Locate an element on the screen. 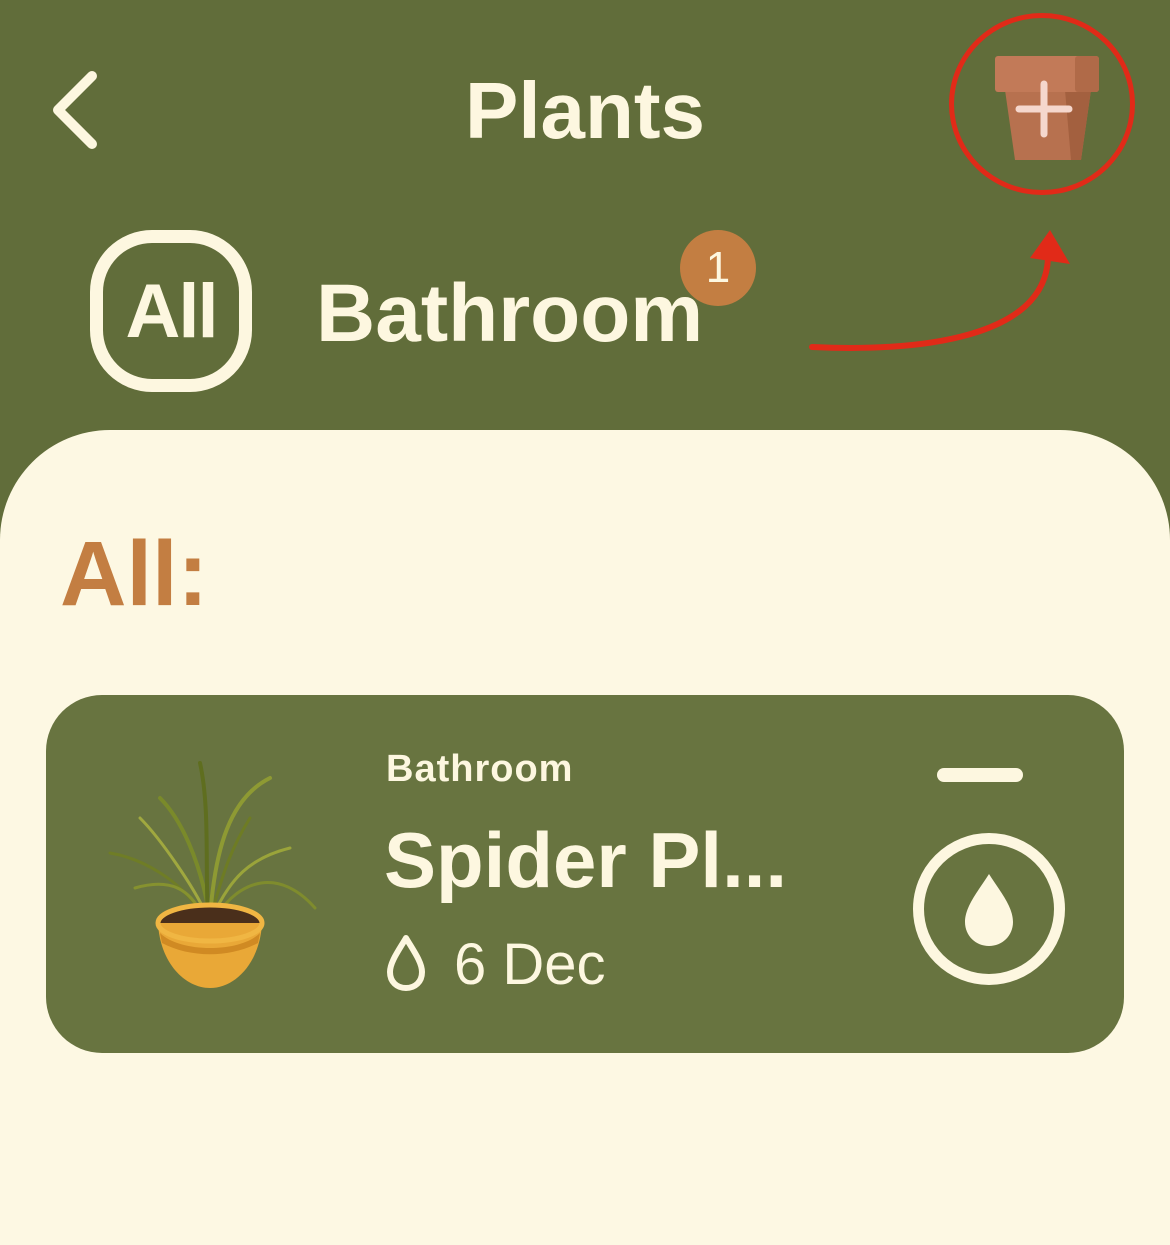 The image size is (1170, 1245). arrow-annotation is located at coordinates (939, 290).